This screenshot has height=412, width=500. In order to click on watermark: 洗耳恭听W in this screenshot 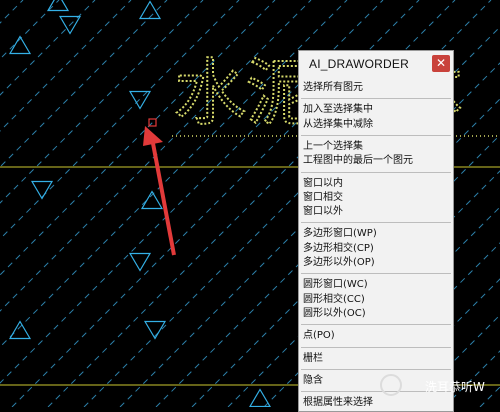, I will do `click(439, 386)`.